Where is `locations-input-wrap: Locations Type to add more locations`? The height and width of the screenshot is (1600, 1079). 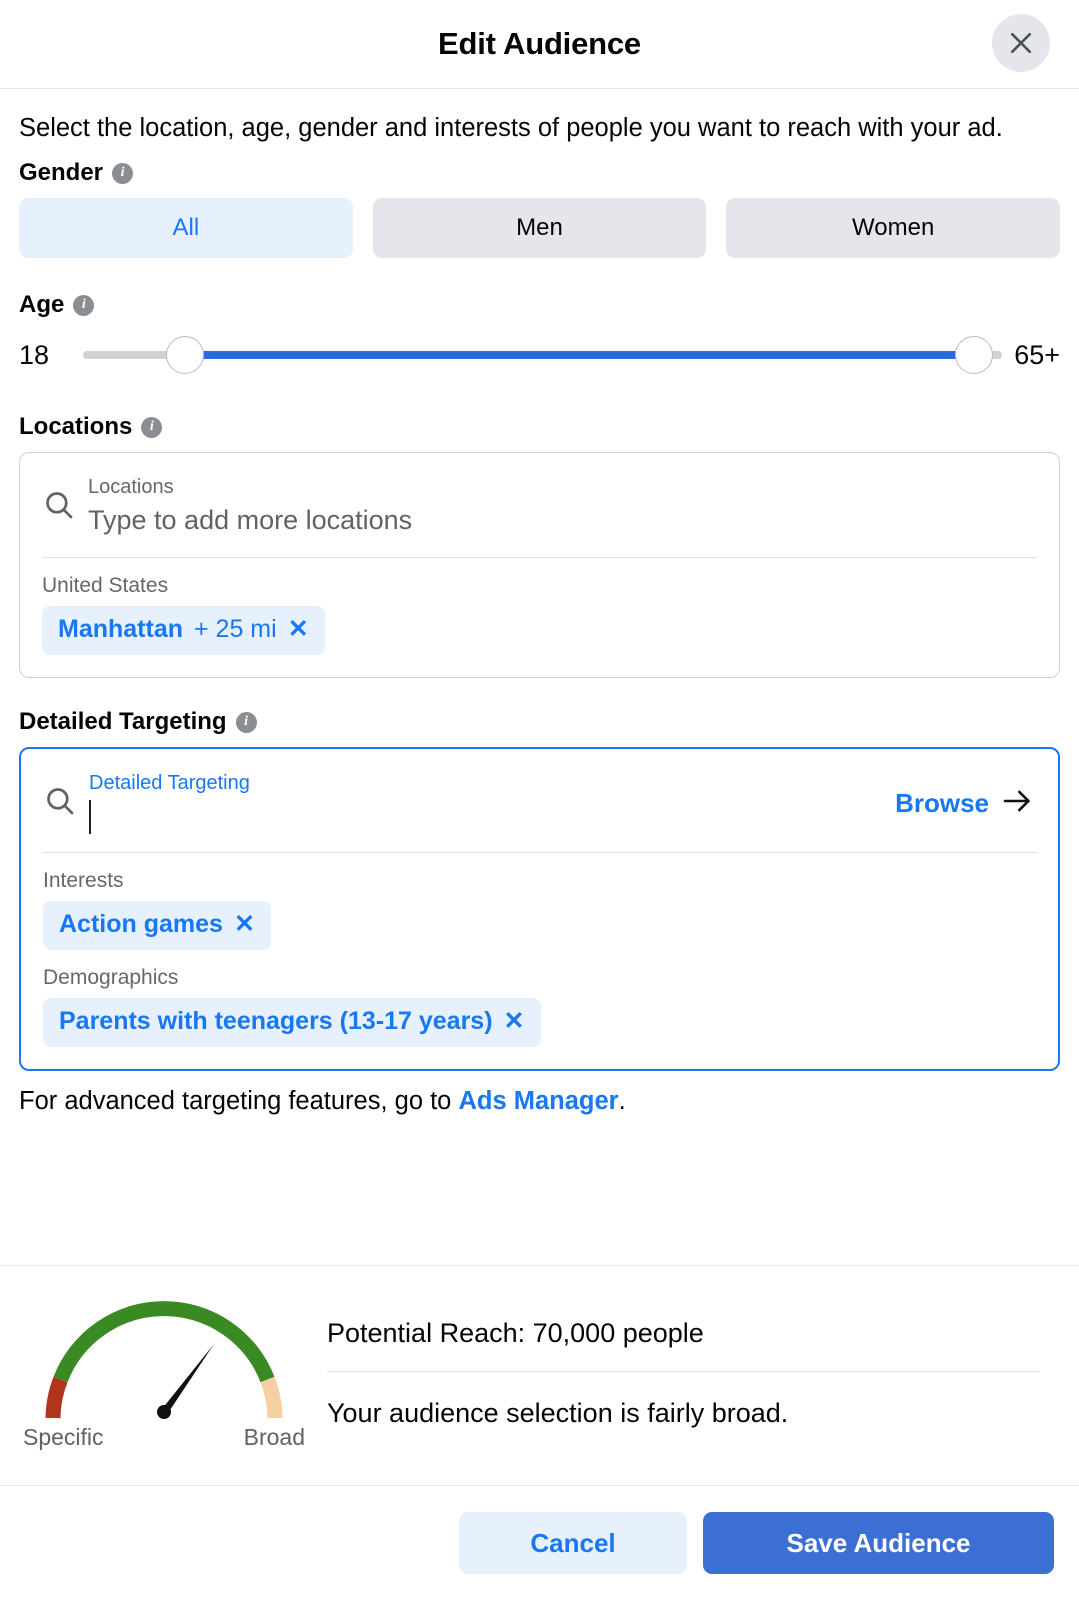 locations-input-wrap: Locations Type to add more locations is located at coordinates (560, 506).